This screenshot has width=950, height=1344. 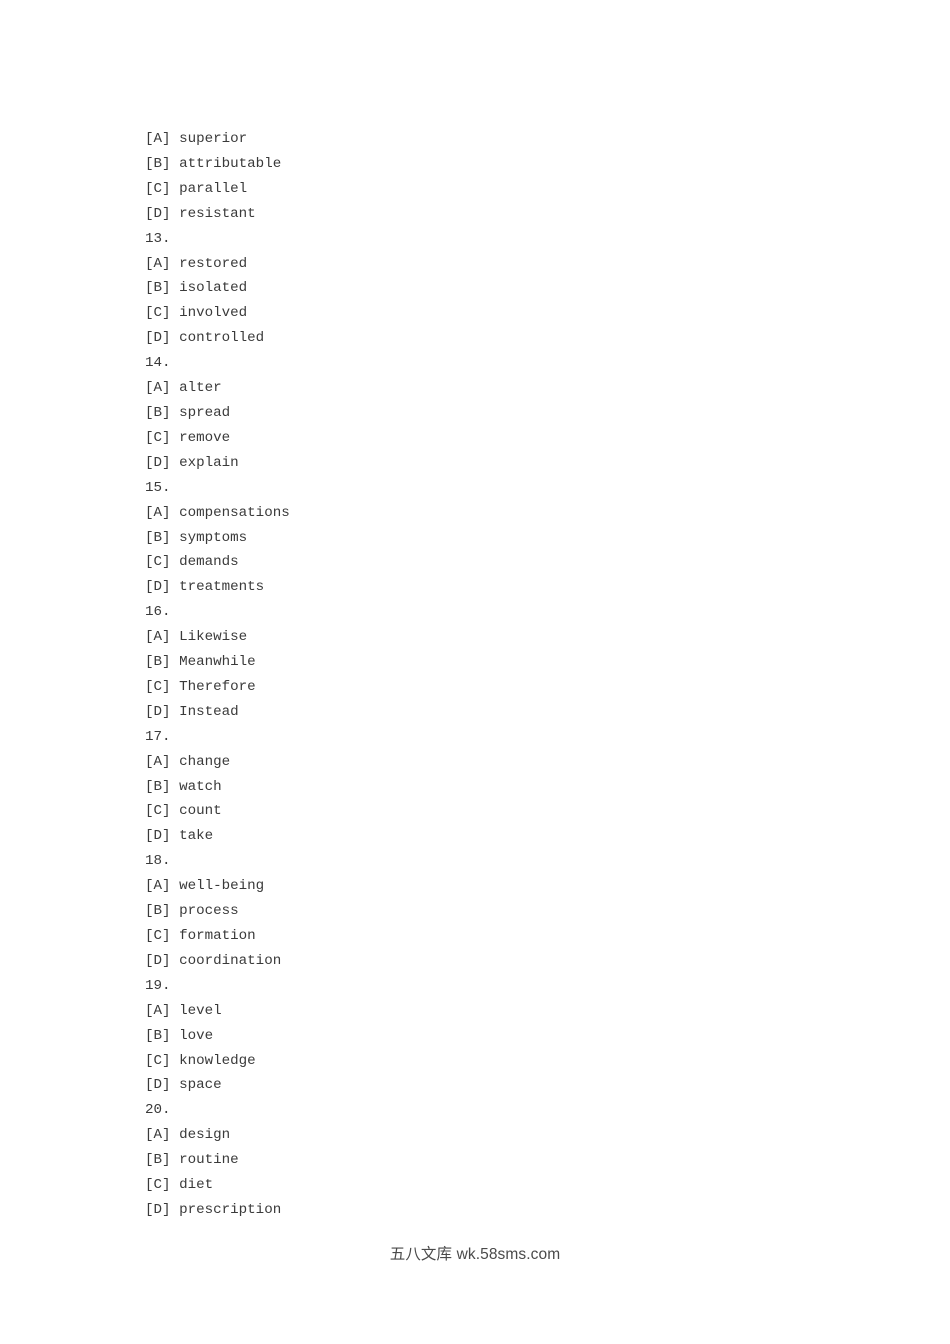 I want to click on answer-option: [C] demands, so click(x=495, y=562).